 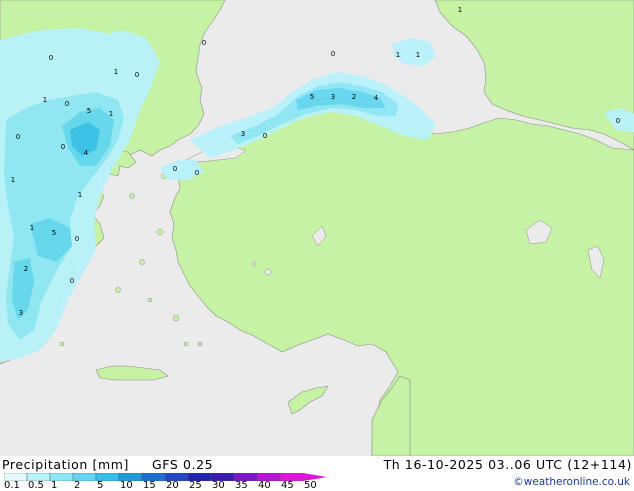 I want to click on valid-time: Th 16-10-2025 03..06 UTC (12+114), so click(x=507, y=464).